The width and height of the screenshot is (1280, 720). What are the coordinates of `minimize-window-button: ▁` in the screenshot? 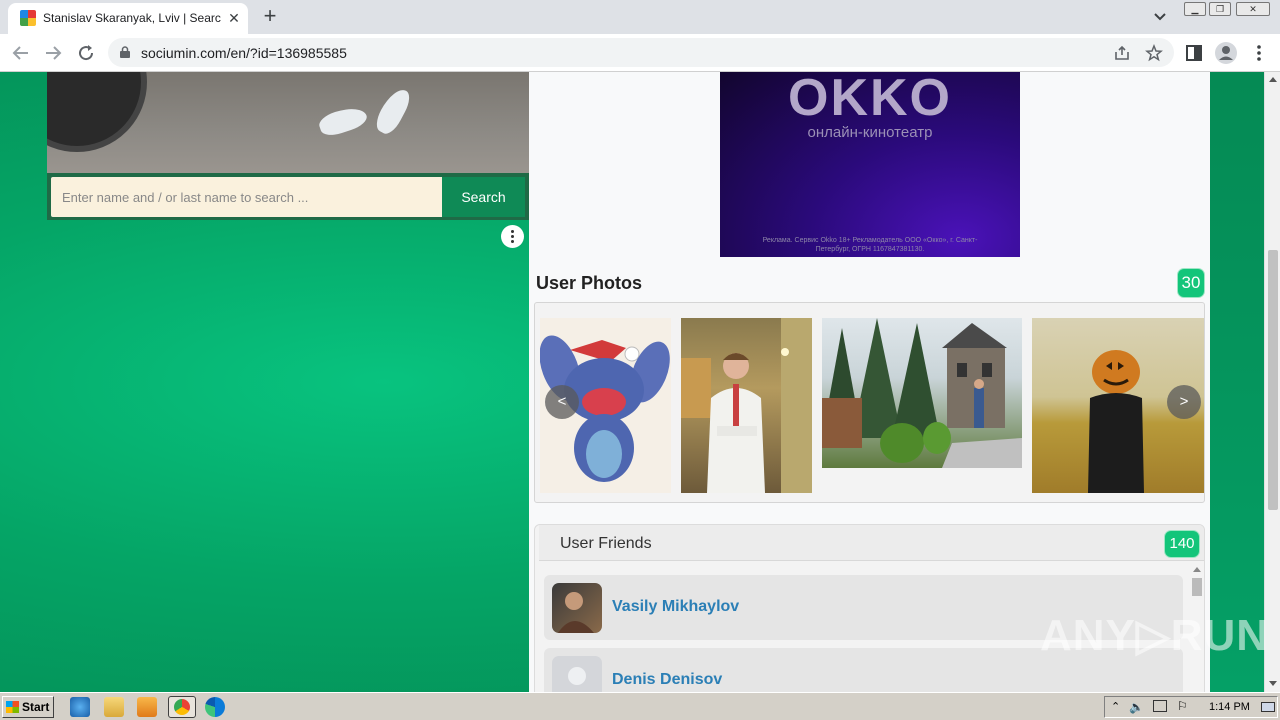 It's located at (1195, 9).